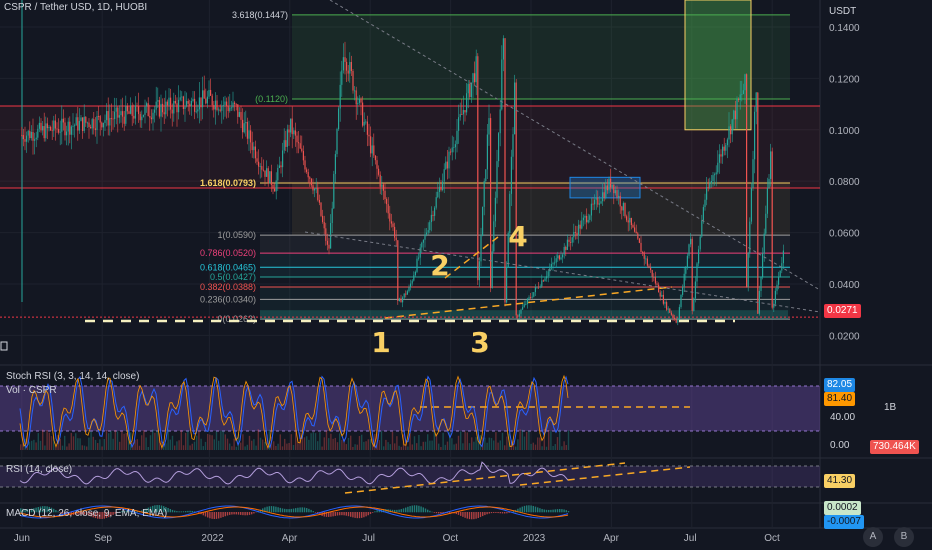 This screenshot has height=550, width=932. Describe the element at coordinates (228, 253) in the screenshot. I see `fib-label: 0.786(0.0520)` at that location.